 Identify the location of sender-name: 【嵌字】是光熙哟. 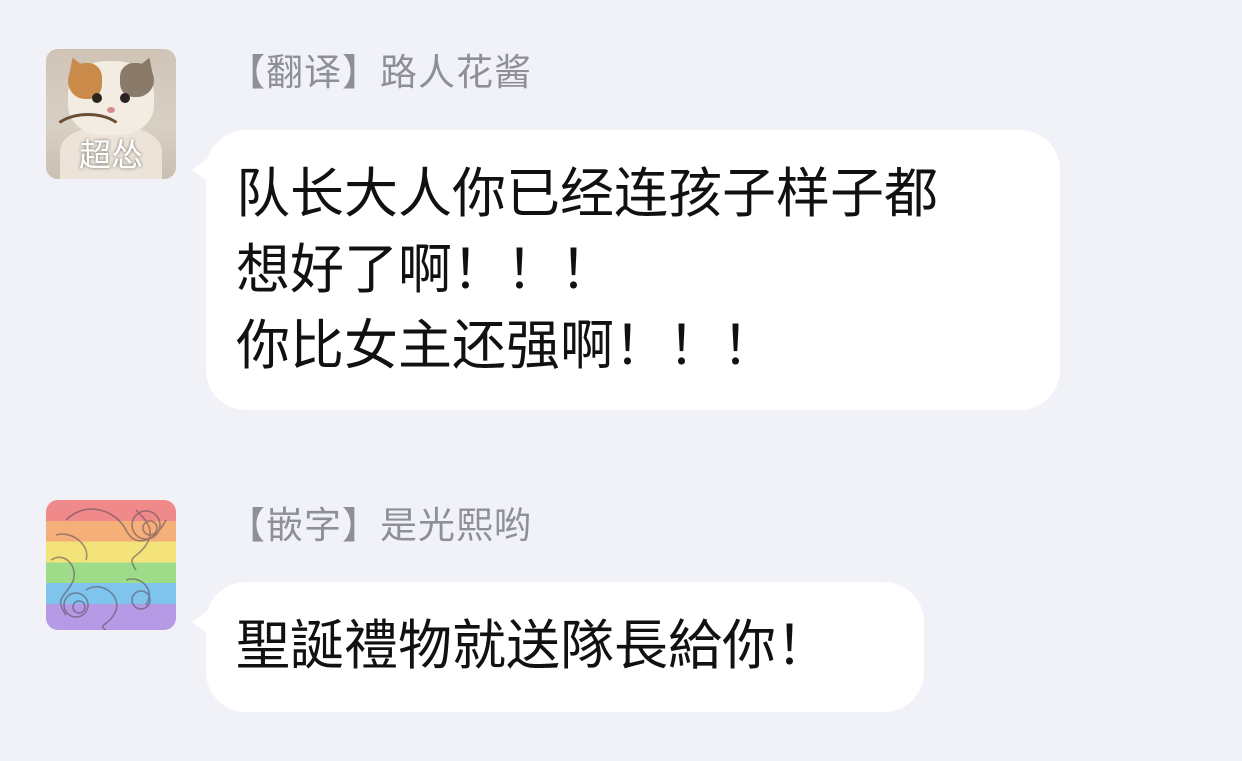
(380, 526).